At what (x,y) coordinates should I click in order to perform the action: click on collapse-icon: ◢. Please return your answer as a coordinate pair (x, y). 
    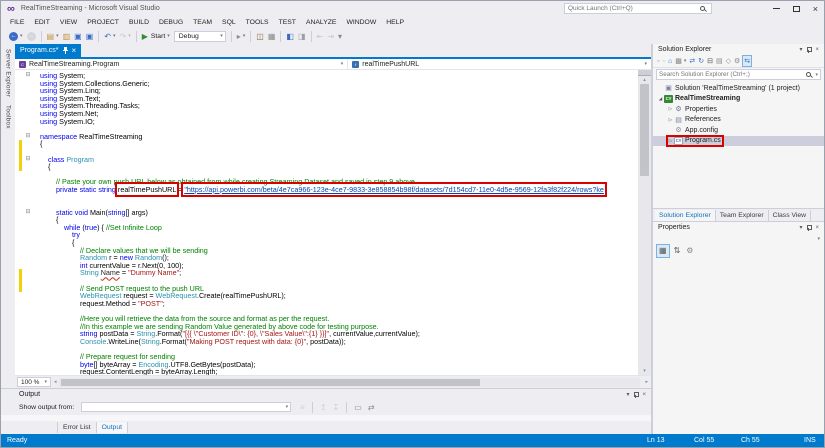
    Looking at the image, I should click on (660, 99).